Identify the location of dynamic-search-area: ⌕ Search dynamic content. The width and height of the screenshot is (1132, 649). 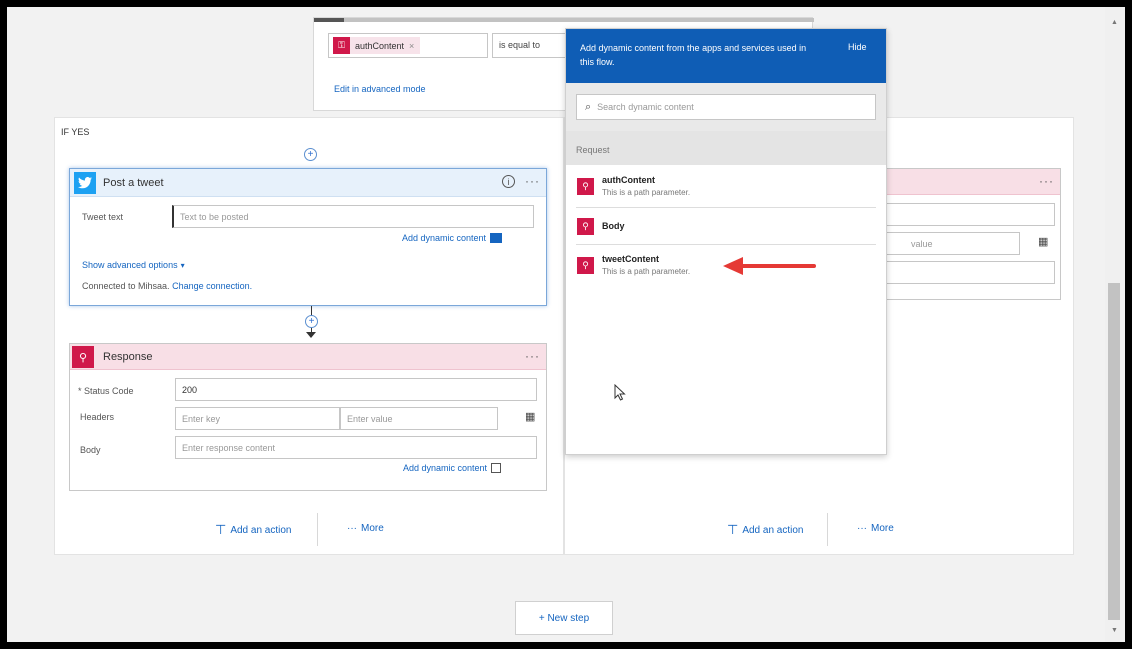
(726, 107).